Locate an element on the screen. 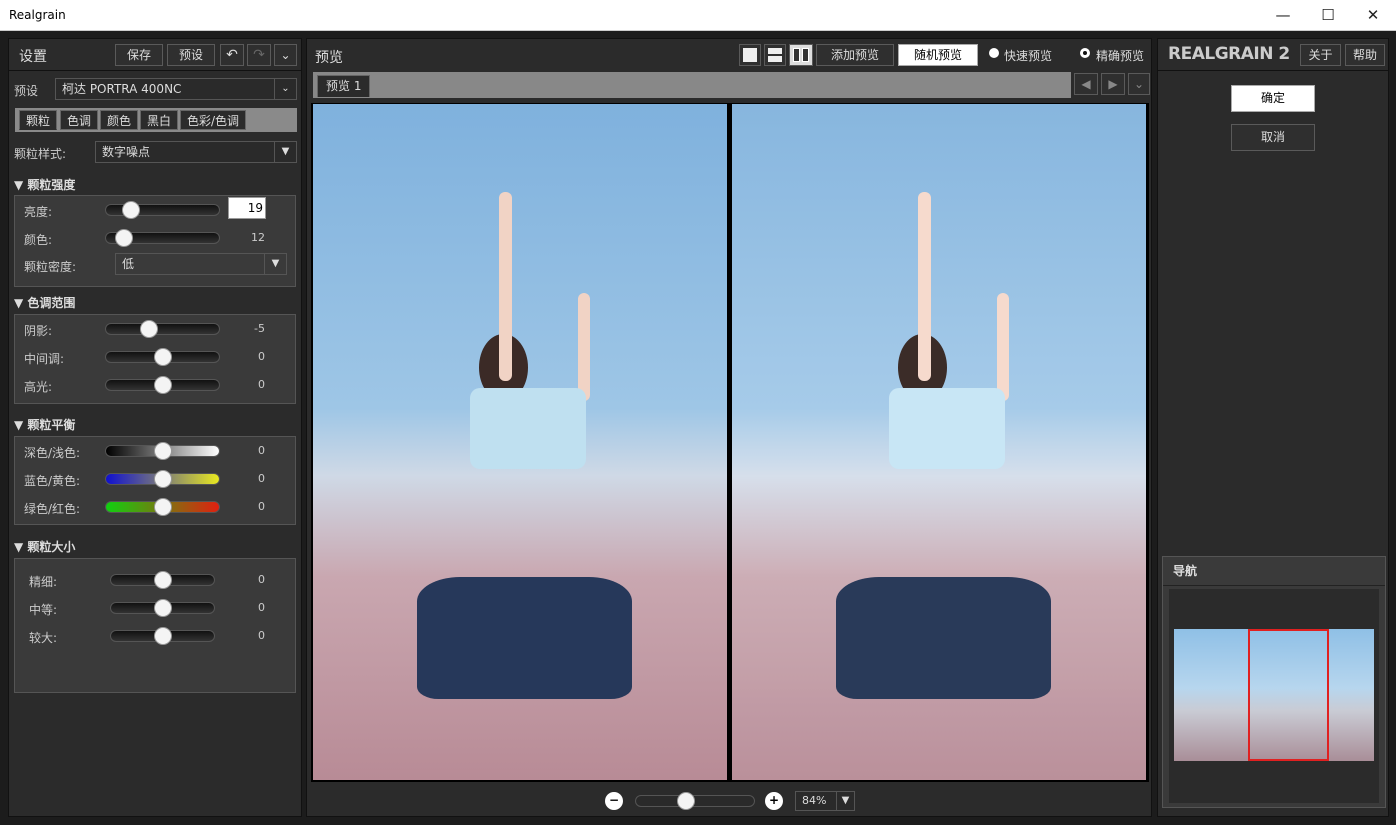 The width and height of the screenshot is (1396, 825). zoom-select: 84% ▼ is located at coordinates (825, 801).